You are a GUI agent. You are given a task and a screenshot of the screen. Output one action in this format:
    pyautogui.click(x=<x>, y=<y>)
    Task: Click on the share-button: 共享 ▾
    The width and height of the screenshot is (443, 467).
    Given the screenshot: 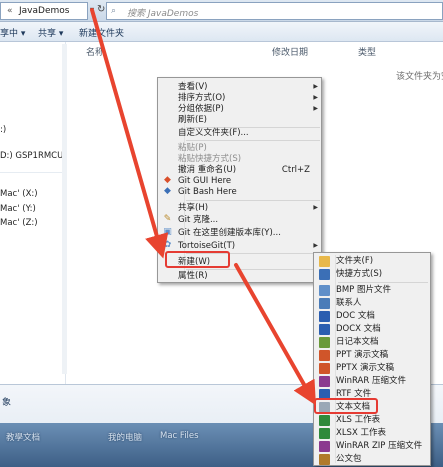 What is the action you would take?
    pyautogui.click(x=50, y=32)
    